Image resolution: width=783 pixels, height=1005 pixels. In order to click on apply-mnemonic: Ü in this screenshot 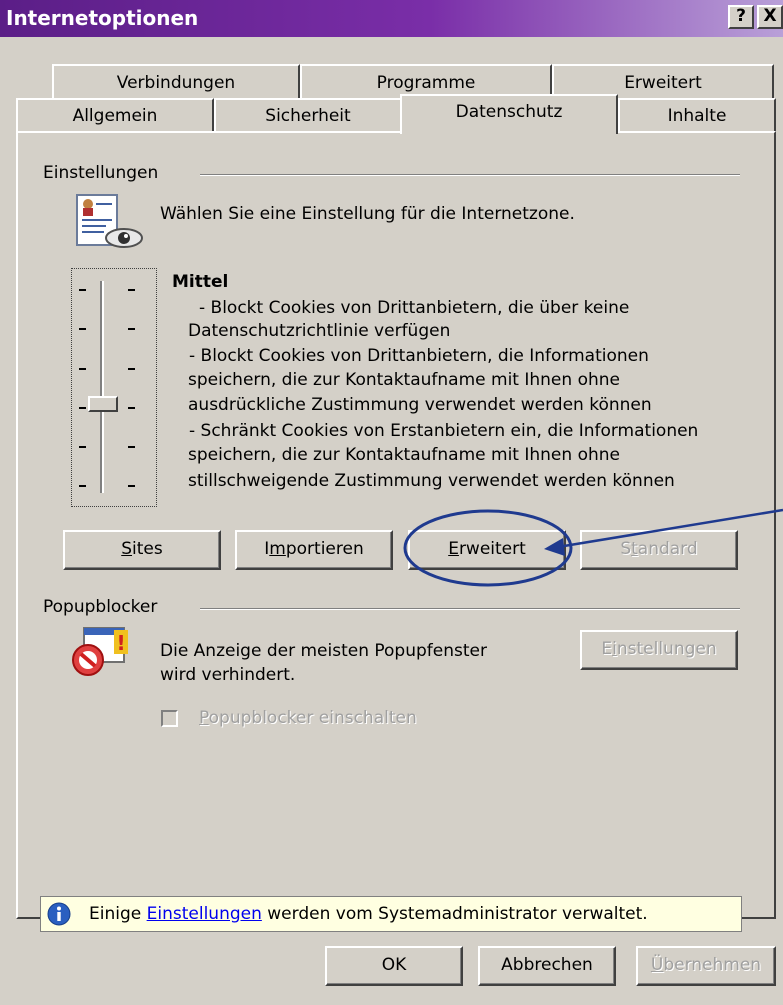, I will do `click(657, 965)`.